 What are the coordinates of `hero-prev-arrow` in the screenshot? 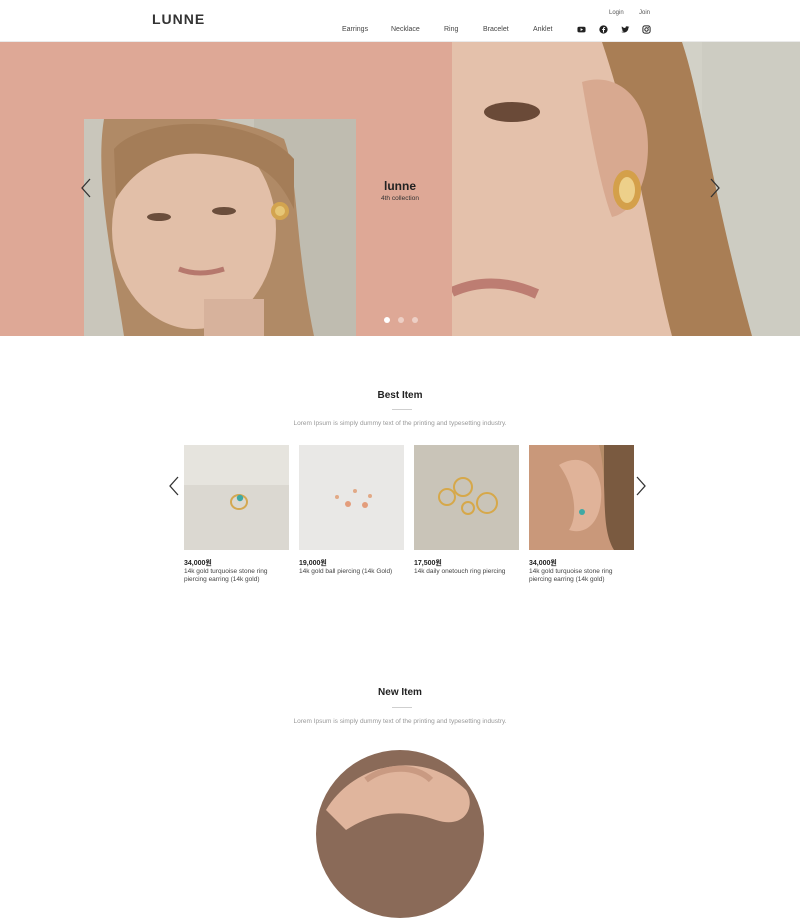 It's located at (86, 188).